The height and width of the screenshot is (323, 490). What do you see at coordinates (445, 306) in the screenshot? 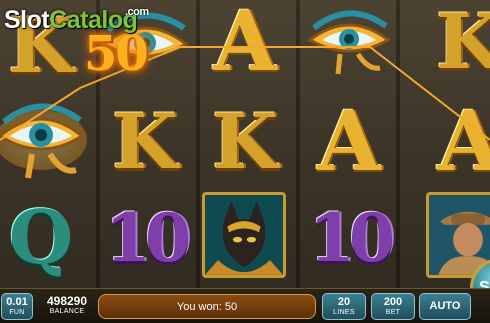
I see `autoplay-button: AUTO` at bounding box center [445, 306].